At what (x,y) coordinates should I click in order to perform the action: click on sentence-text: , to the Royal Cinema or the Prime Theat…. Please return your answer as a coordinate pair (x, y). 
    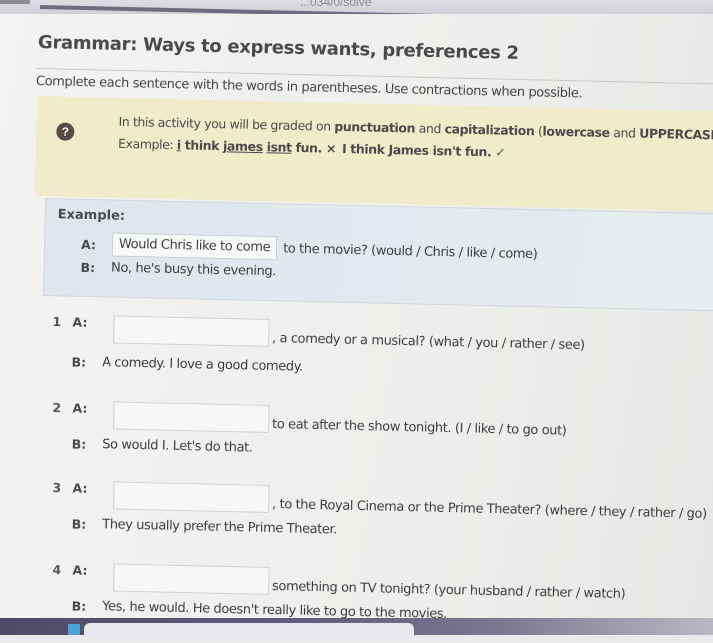
    Looking at the image, I should click on (489, 509).